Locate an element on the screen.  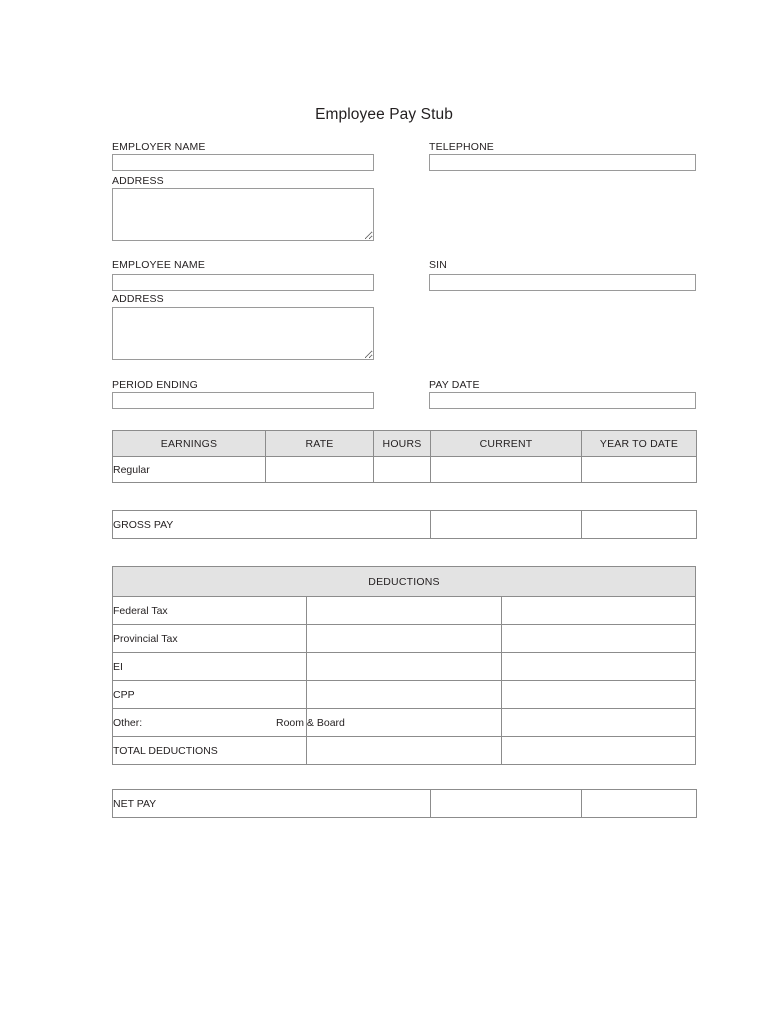
table-row: Federal Tax is located at coordinates (404, 610).